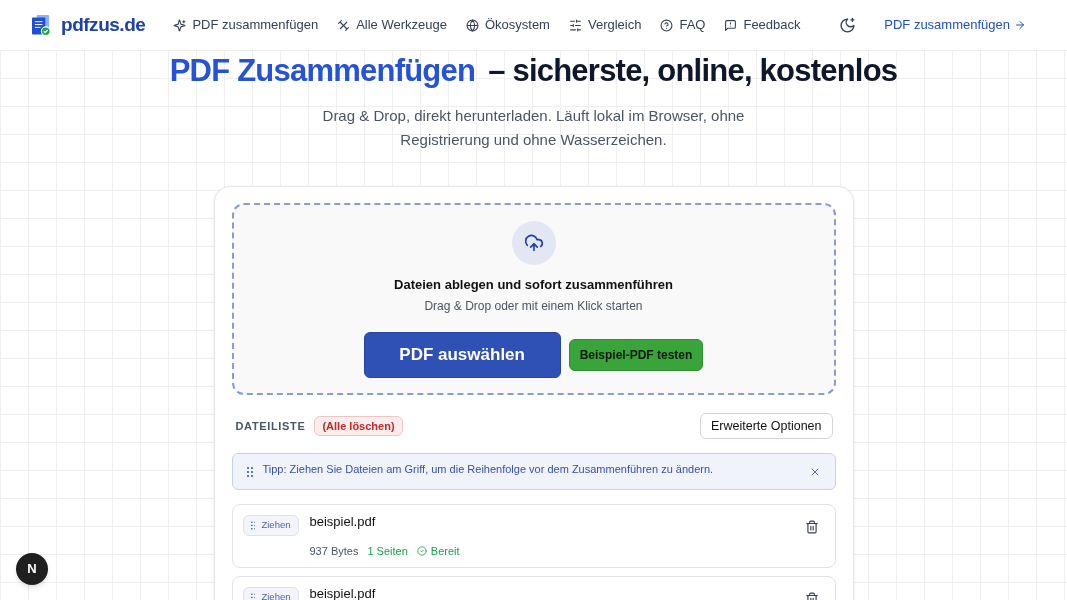 Image resolution: width=1067 pixels, height=600 pixels. Describe the element at coordinates (246, 25) in the screenshot. I see `nav-link: PDF zusammenfügen` at that location.